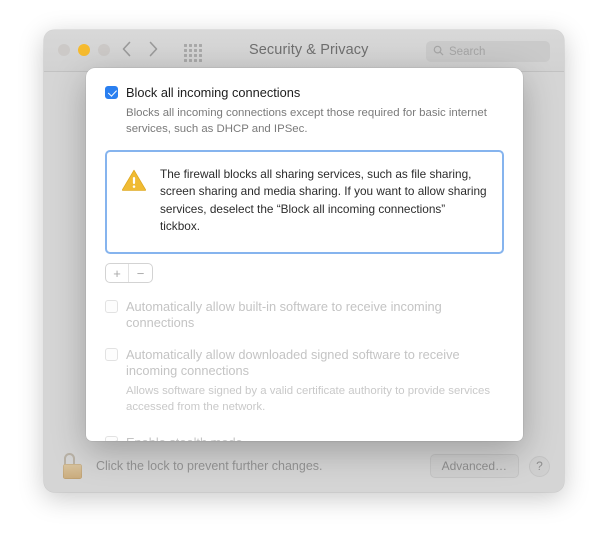  What do you see at coordinates (309, 50) in the screenshot?
I see `window-title: Security & Privacy` at bounding box center [309, 50].